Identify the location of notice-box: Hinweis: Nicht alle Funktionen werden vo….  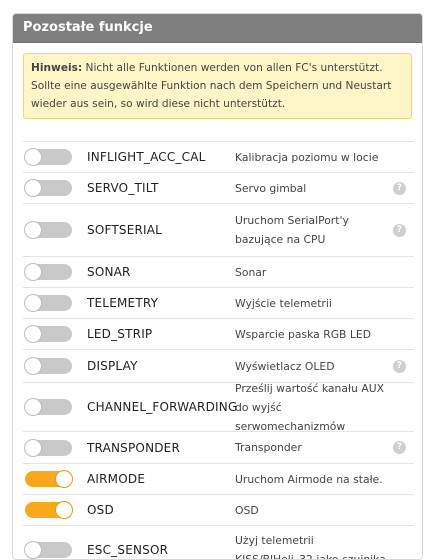
(217, 86).